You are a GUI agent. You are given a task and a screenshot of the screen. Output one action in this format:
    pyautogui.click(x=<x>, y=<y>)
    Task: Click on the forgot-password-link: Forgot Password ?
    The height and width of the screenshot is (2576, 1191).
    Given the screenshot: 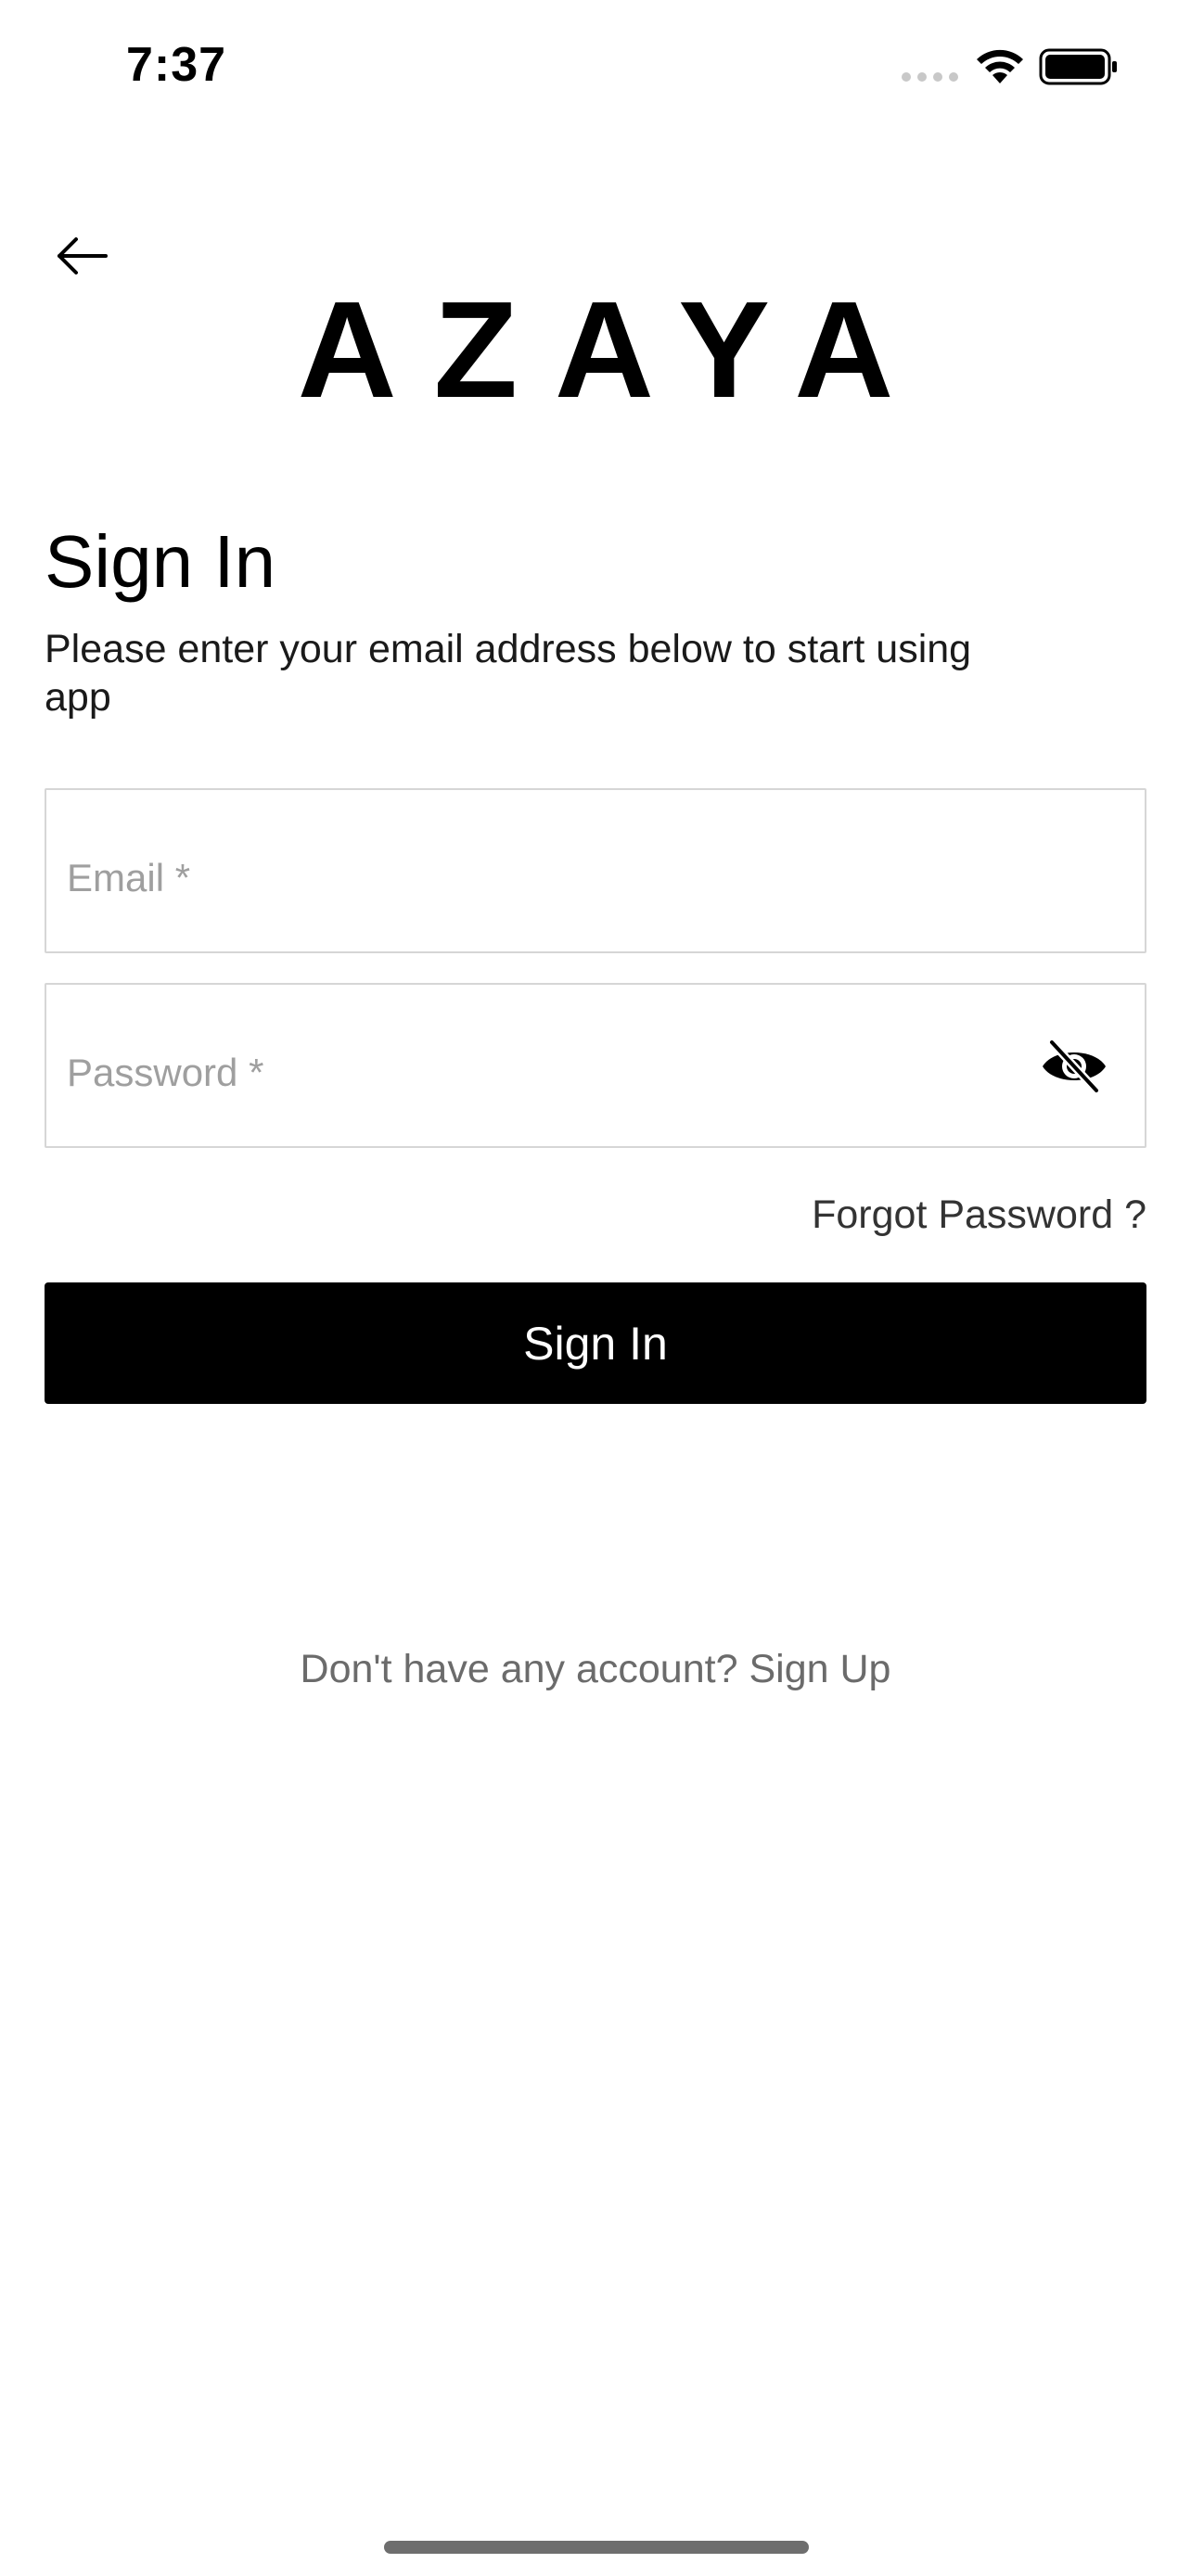 What is the action you would take?
    pyautogui.click(x=979, y=1215)
    